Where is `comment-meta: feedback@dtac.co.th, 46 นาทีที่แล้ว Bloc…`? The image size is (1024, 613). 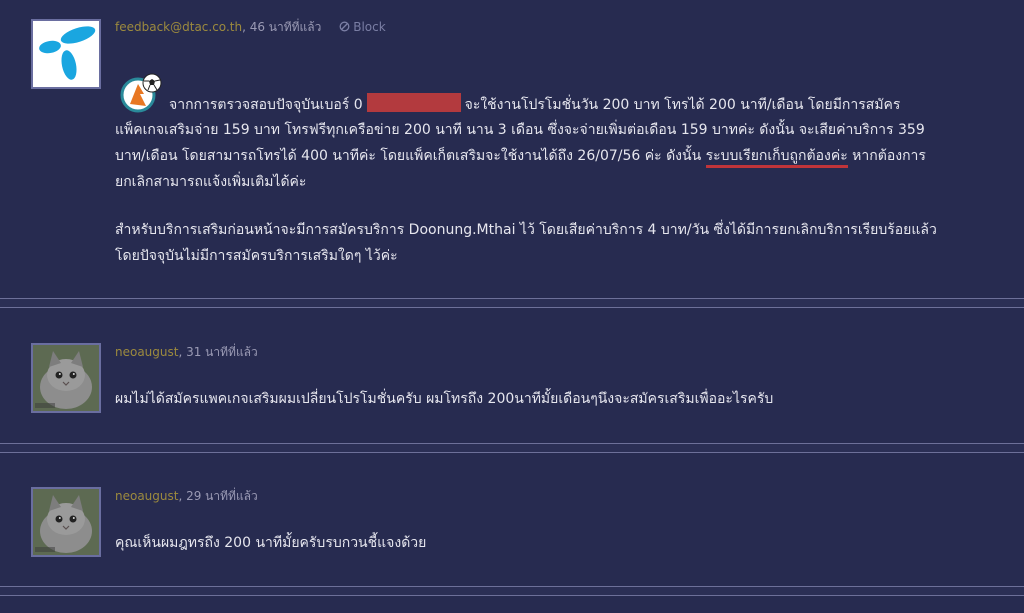
comment-meta: feedback@dtac.co.th, 46 นาทีที่แล้ว Bloc… is located at coordinates (250, 27).